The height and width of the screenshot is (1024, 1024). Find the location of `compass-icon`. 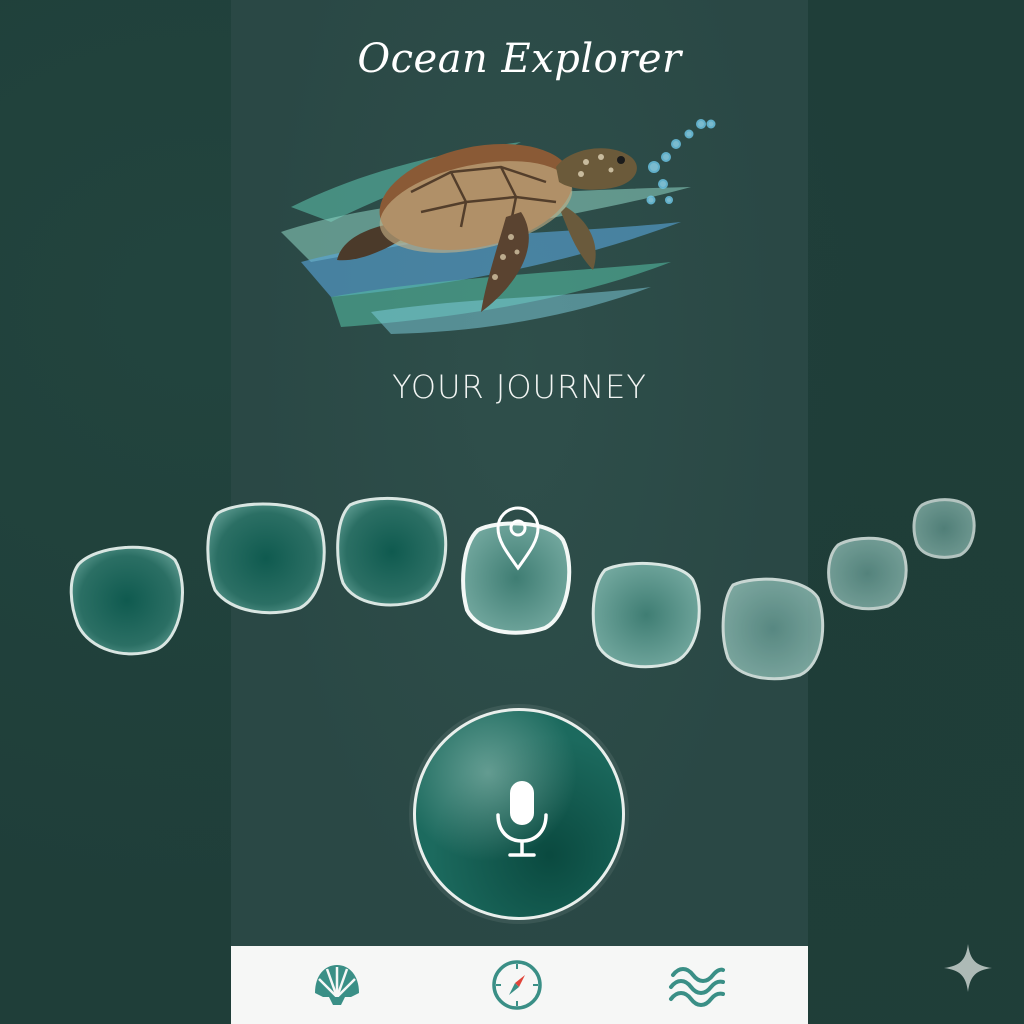

compass-icon is located at coordinates (517, 985).